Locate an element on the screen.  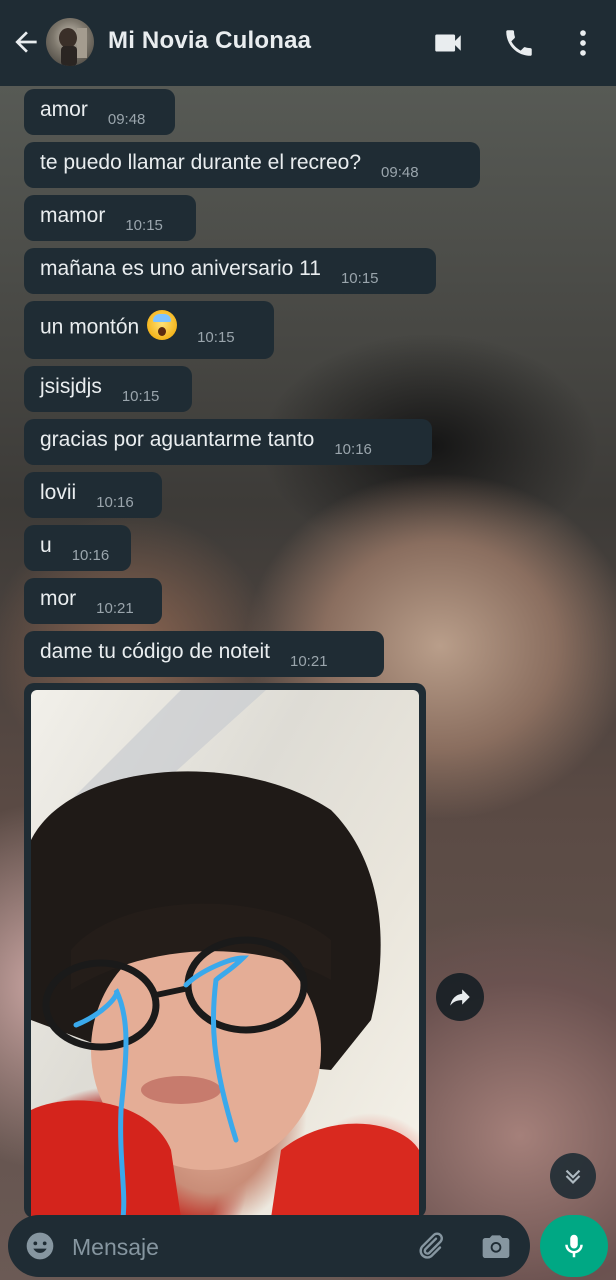
message-text: lovii is located at coordinates (58, 492).